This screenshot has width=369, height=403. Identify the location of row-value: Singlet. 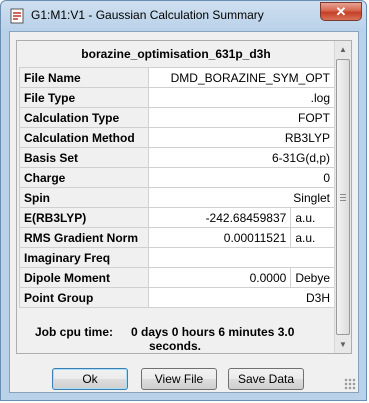
(241, 197).